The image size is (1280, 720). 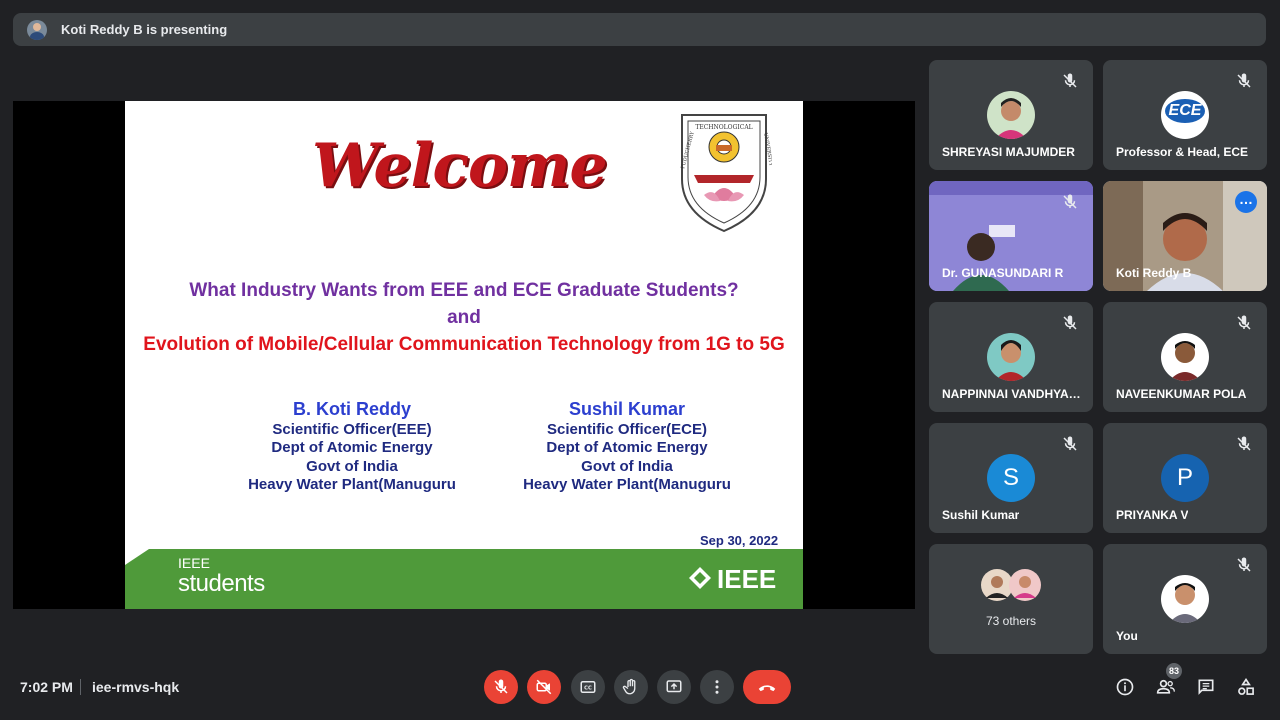 What do you see at coordinates (726, 173) in the screenshot?
I see `university-seal-logo: TECHNOLOGICAL PUDUCHERRY UNIVERSITY` at bounding box center [726, 173].